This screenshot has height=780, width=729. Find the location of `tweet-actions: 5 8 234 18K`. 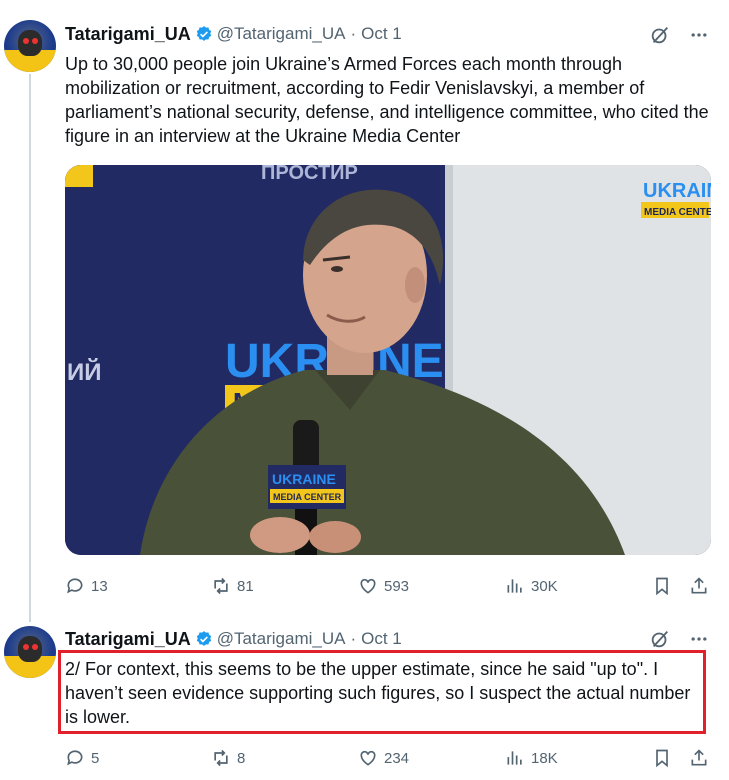

tweet-actions: 5 8 234 18K is located at coordinates (390, 758).